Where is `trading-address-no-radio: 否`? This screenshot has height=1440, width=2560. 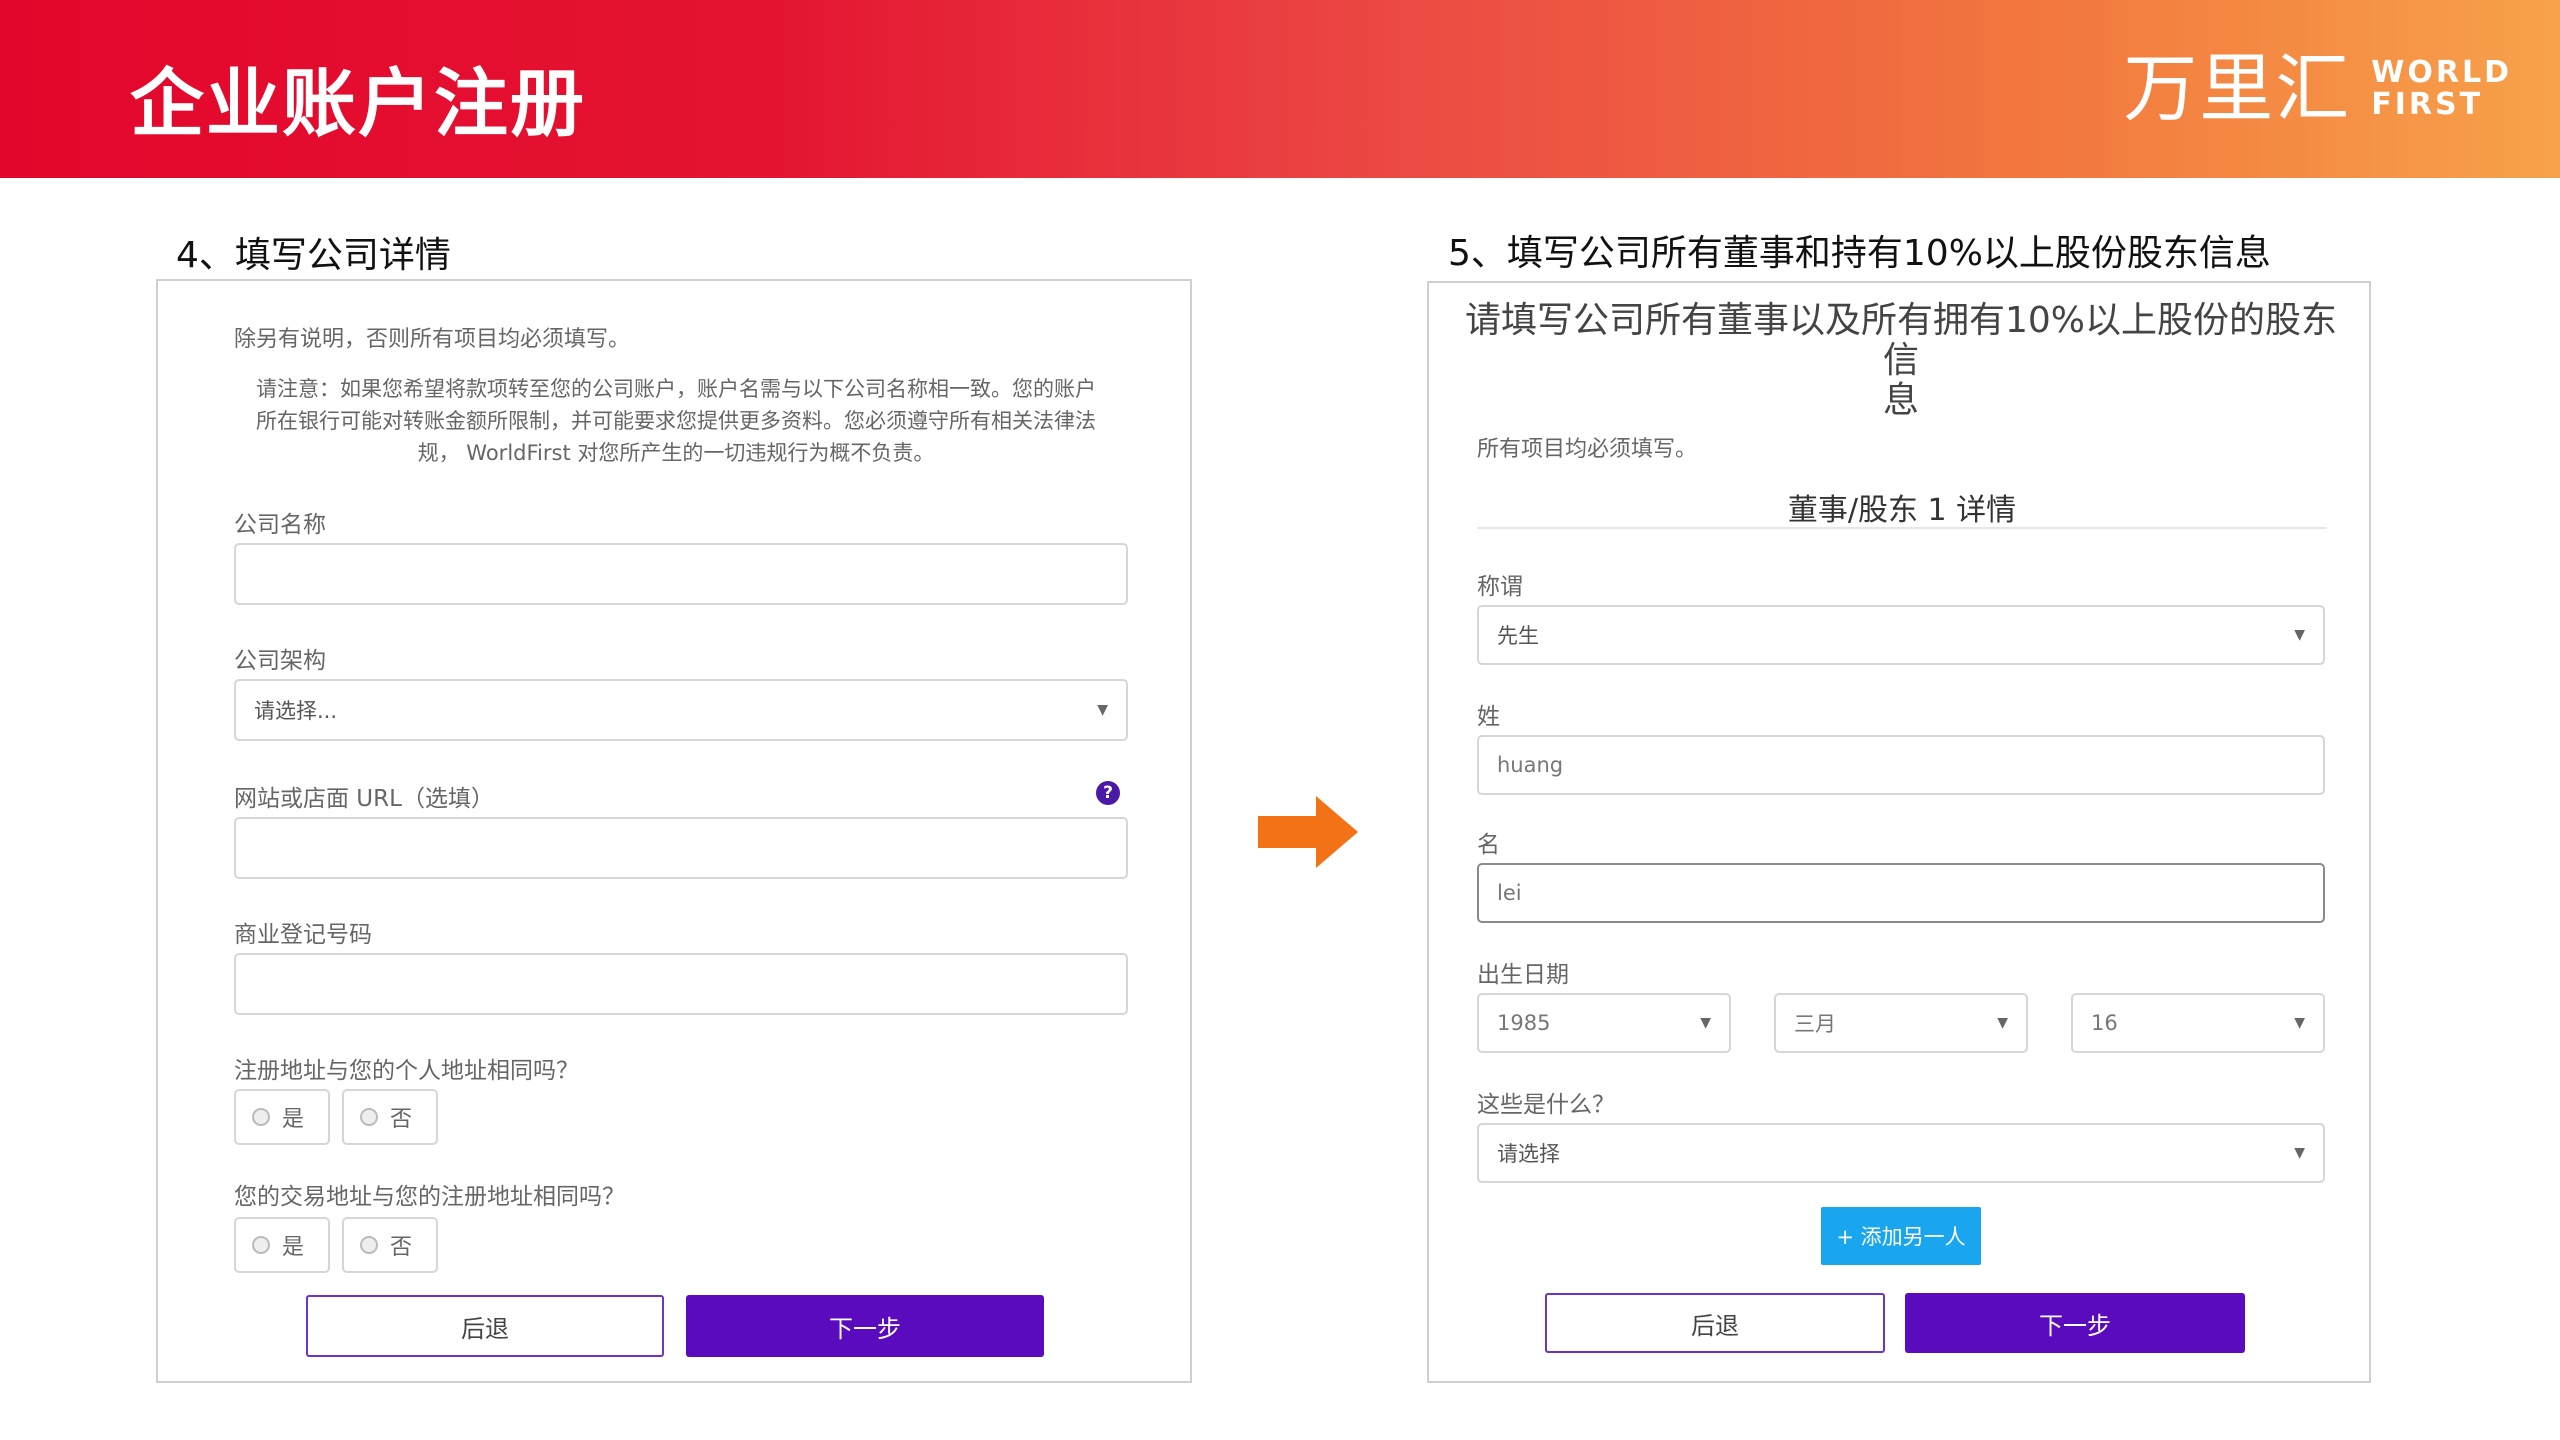
trading-address-no-radio: 否 is located at coordinates (390, 1245).